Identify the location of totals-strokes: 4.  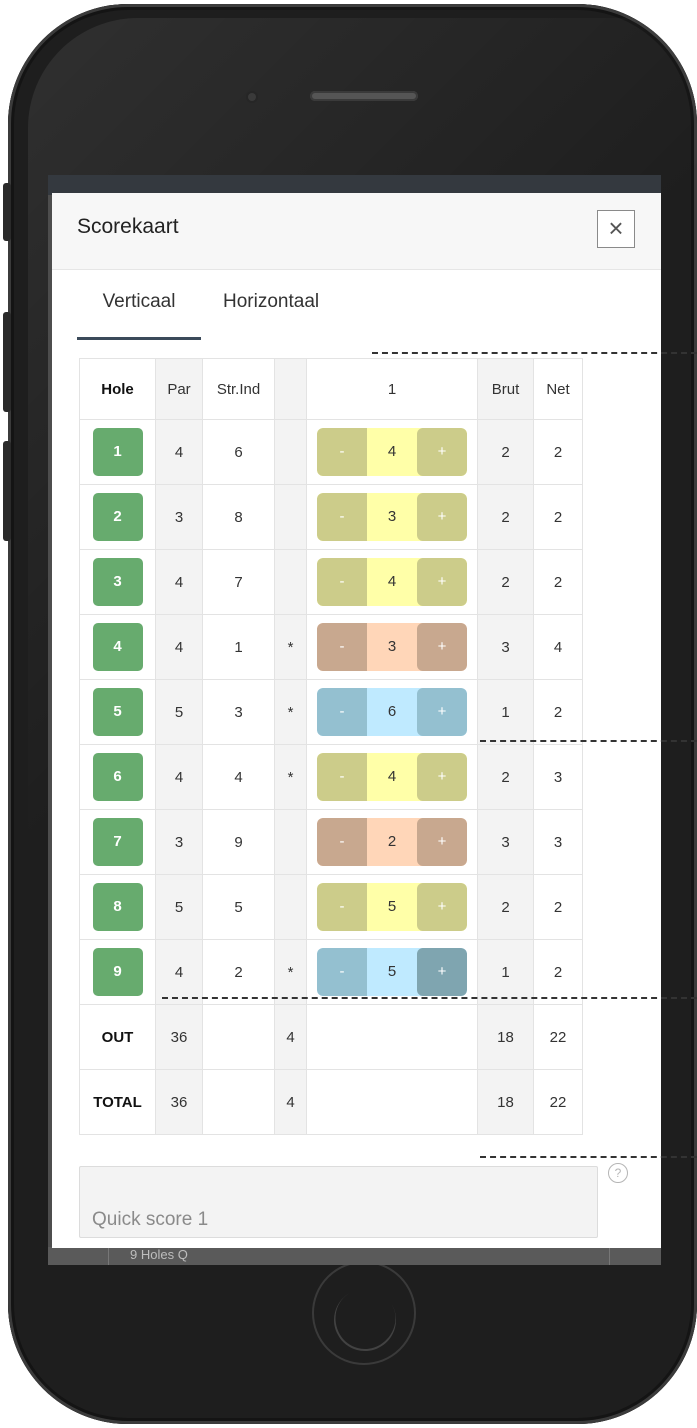
(290, 1037).